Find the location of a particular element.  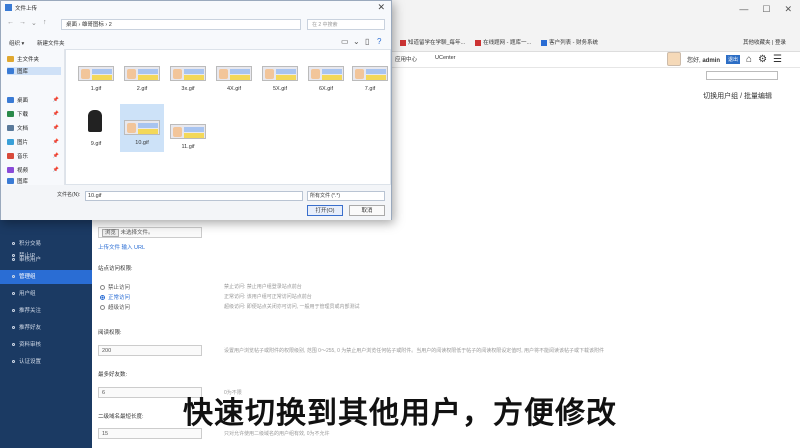

preview-pane-icon: ▯ is located at coordinates (367, 41).